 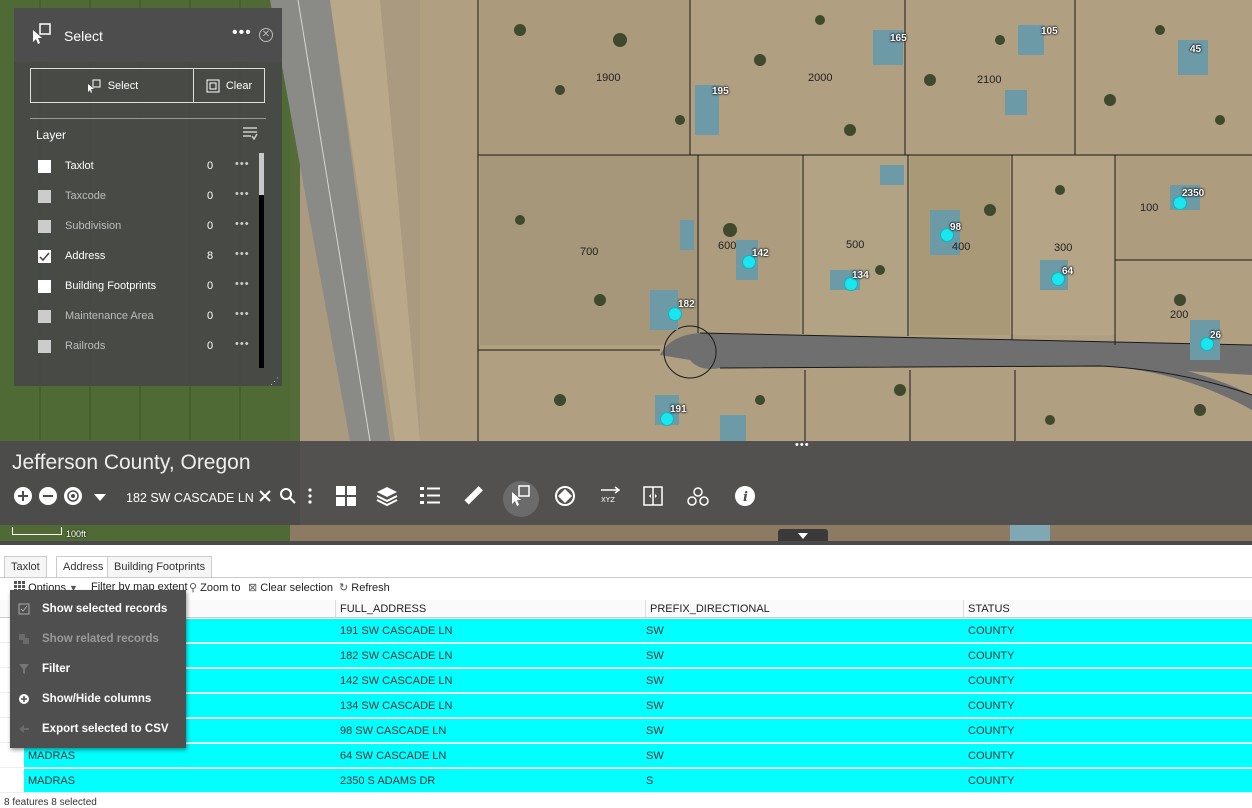 I want to click on layer-row-subdivision: Subdivision 0 •••, so click(x=148, y=226).